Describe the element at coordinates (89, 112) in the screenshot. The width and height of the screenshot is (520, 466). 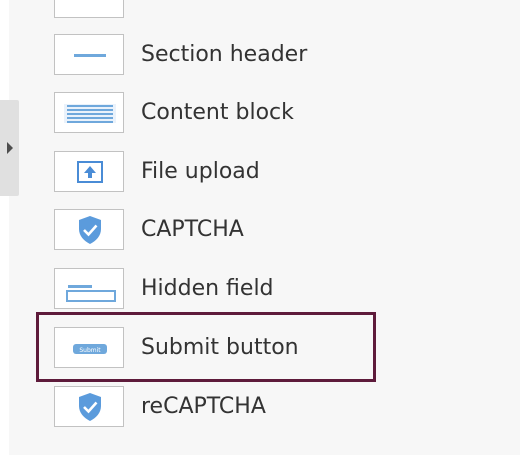
I see `content-block-icon` at that location.